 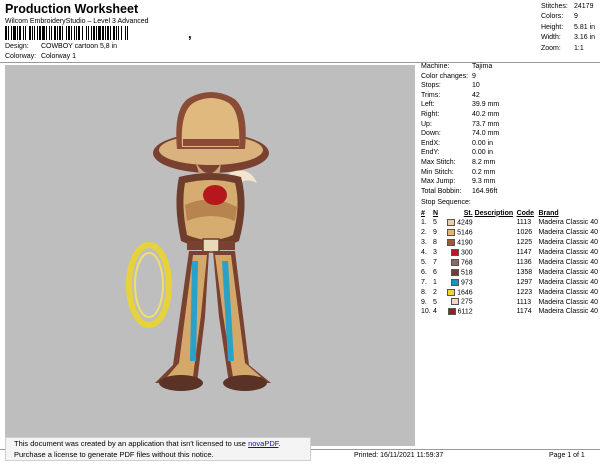 What do you see at coordinates (430, 153) in the screenshot?
I see `param-label: EndY:` at bounding box center [430, 153].